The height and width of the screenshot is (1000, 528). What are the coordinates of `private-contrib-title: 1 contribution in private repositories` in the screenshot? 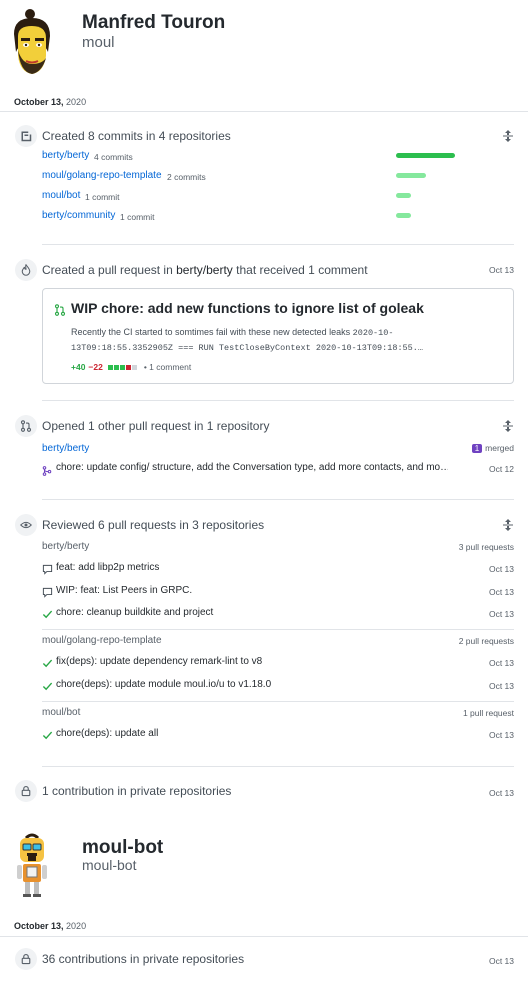 It's located at (137, 791).